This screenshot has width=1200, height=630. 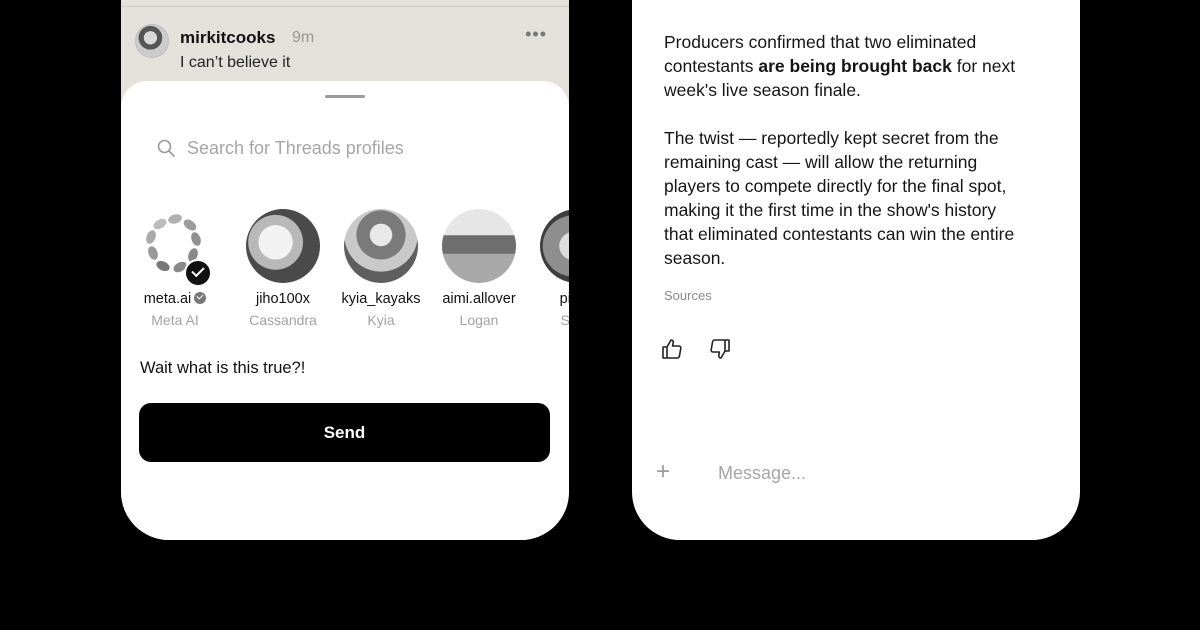 What do you see at coordinates (283, 320) in the screenshot?
I see `profile-display-name: Cassandra` at bounding box center [283, 320].